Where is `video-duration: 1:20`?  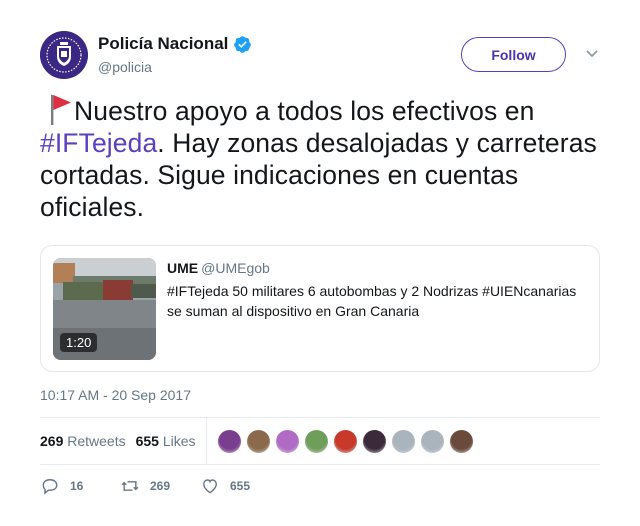 video-duration: 1:20 is located at coordinates (79, 342).